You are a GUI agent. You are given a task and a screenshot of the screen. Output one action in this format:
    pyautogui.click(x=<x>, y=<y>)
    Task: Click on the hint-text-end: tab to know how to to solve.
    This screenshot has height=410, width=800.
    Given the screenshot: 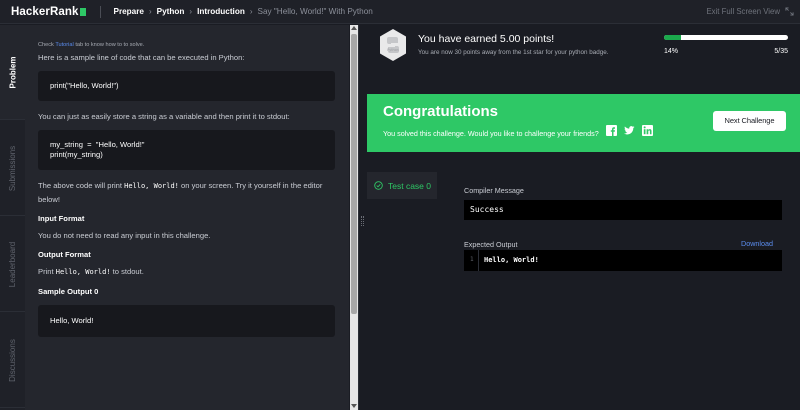 What is the action you would take?
    pyautogui.click(x=109, y=45)
    